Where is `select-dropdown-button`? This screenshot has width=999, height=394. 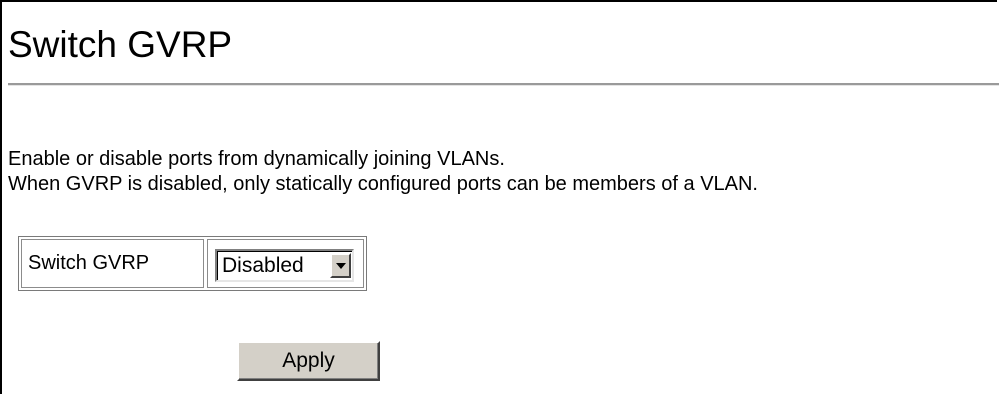 select-dropdown-button is located at coordinates (340, 265).